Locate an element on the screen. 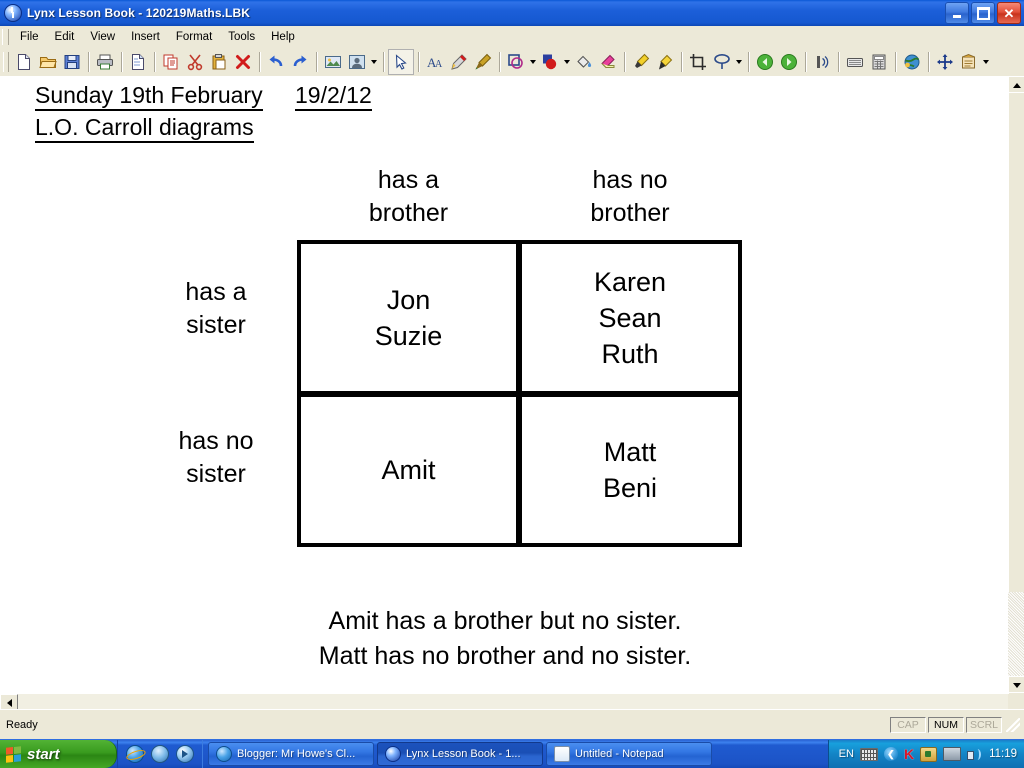 This screenshot has height=768, width=1024. menu-item-edit: Edit is located at coordinates (65, 37).